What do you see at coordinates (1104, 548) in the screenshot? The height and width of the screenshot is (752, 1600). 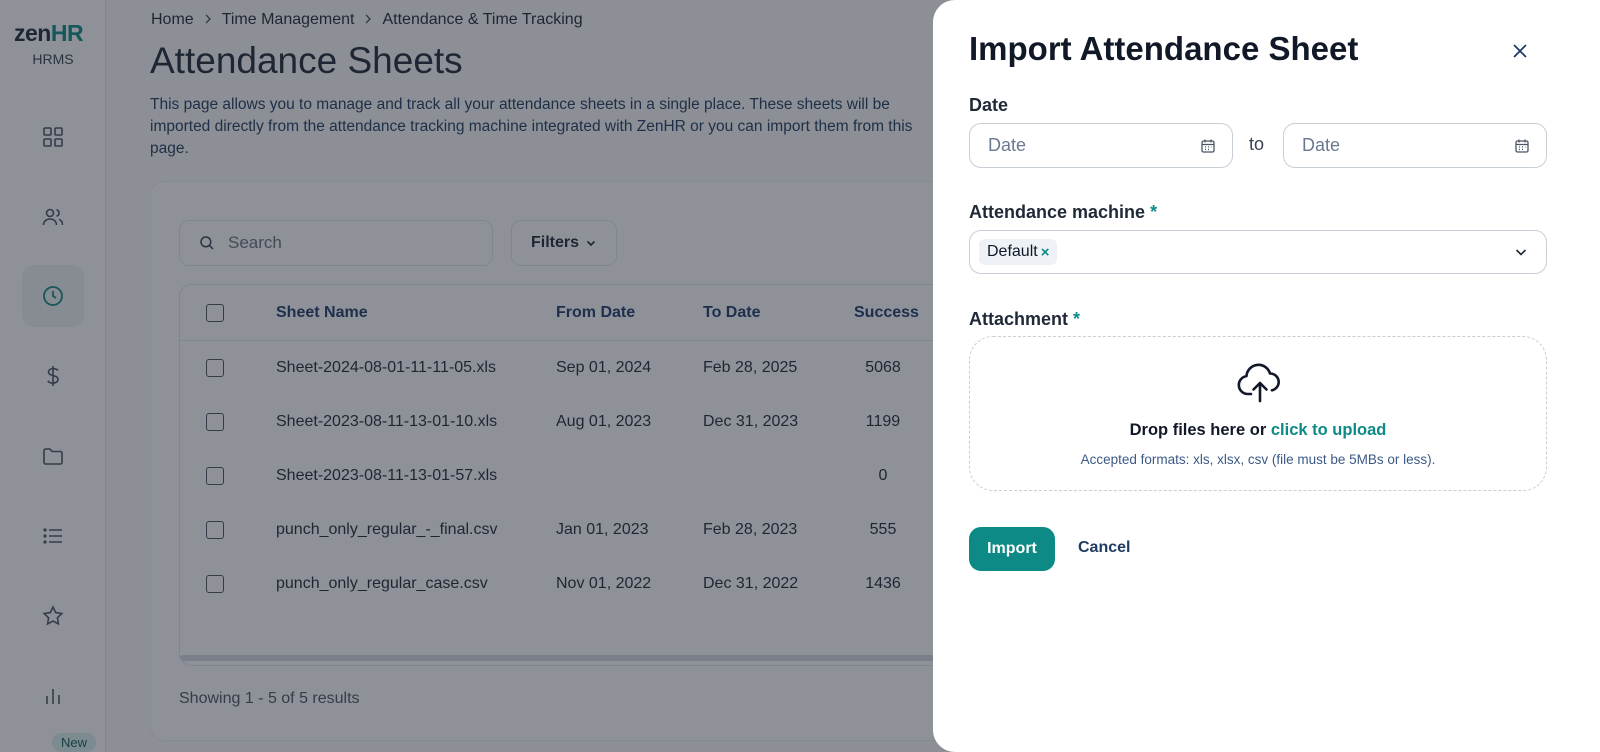 I see `cancel-button: Cancel` at bounding box center [1104, 548].